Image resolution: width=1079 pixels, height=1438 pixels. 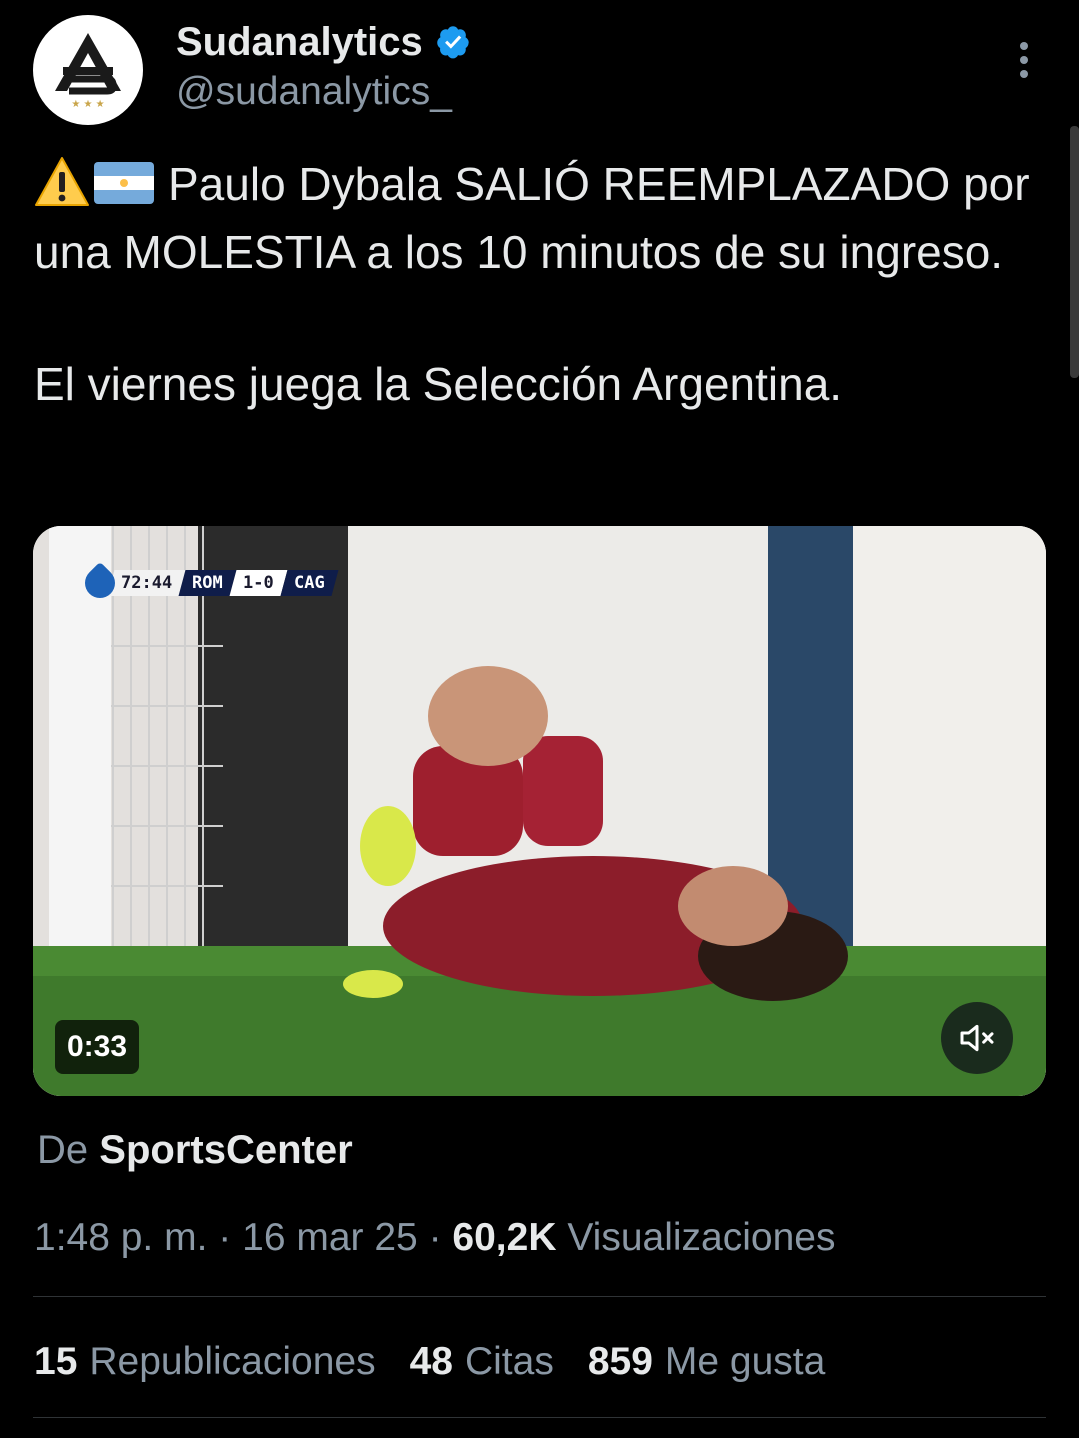 I want to click on video-attribution: De SportsCenter, so click(x=195, y=1150).